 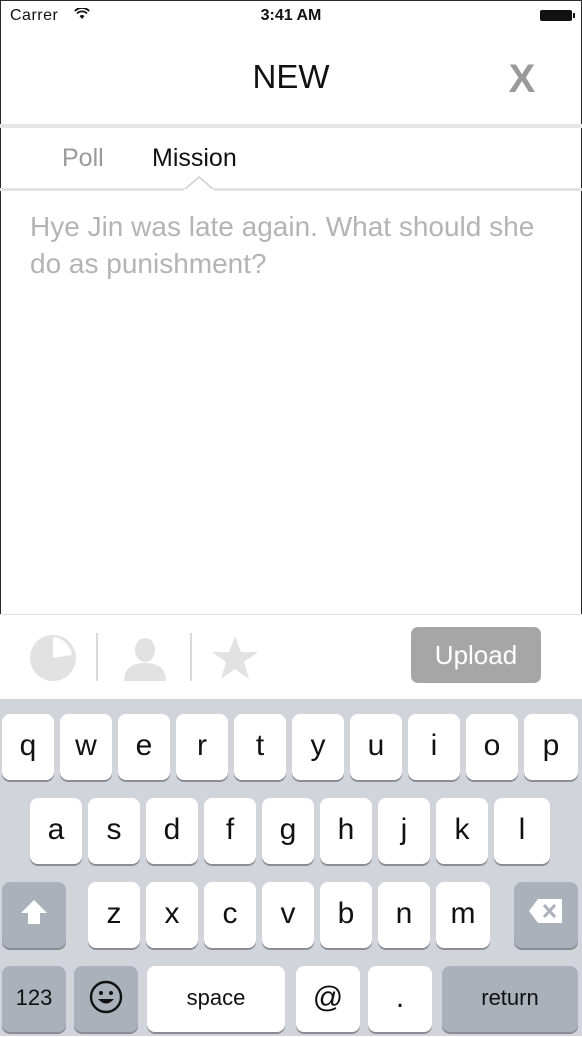 I want to click on return-key: return, so click(x=510, y=999).